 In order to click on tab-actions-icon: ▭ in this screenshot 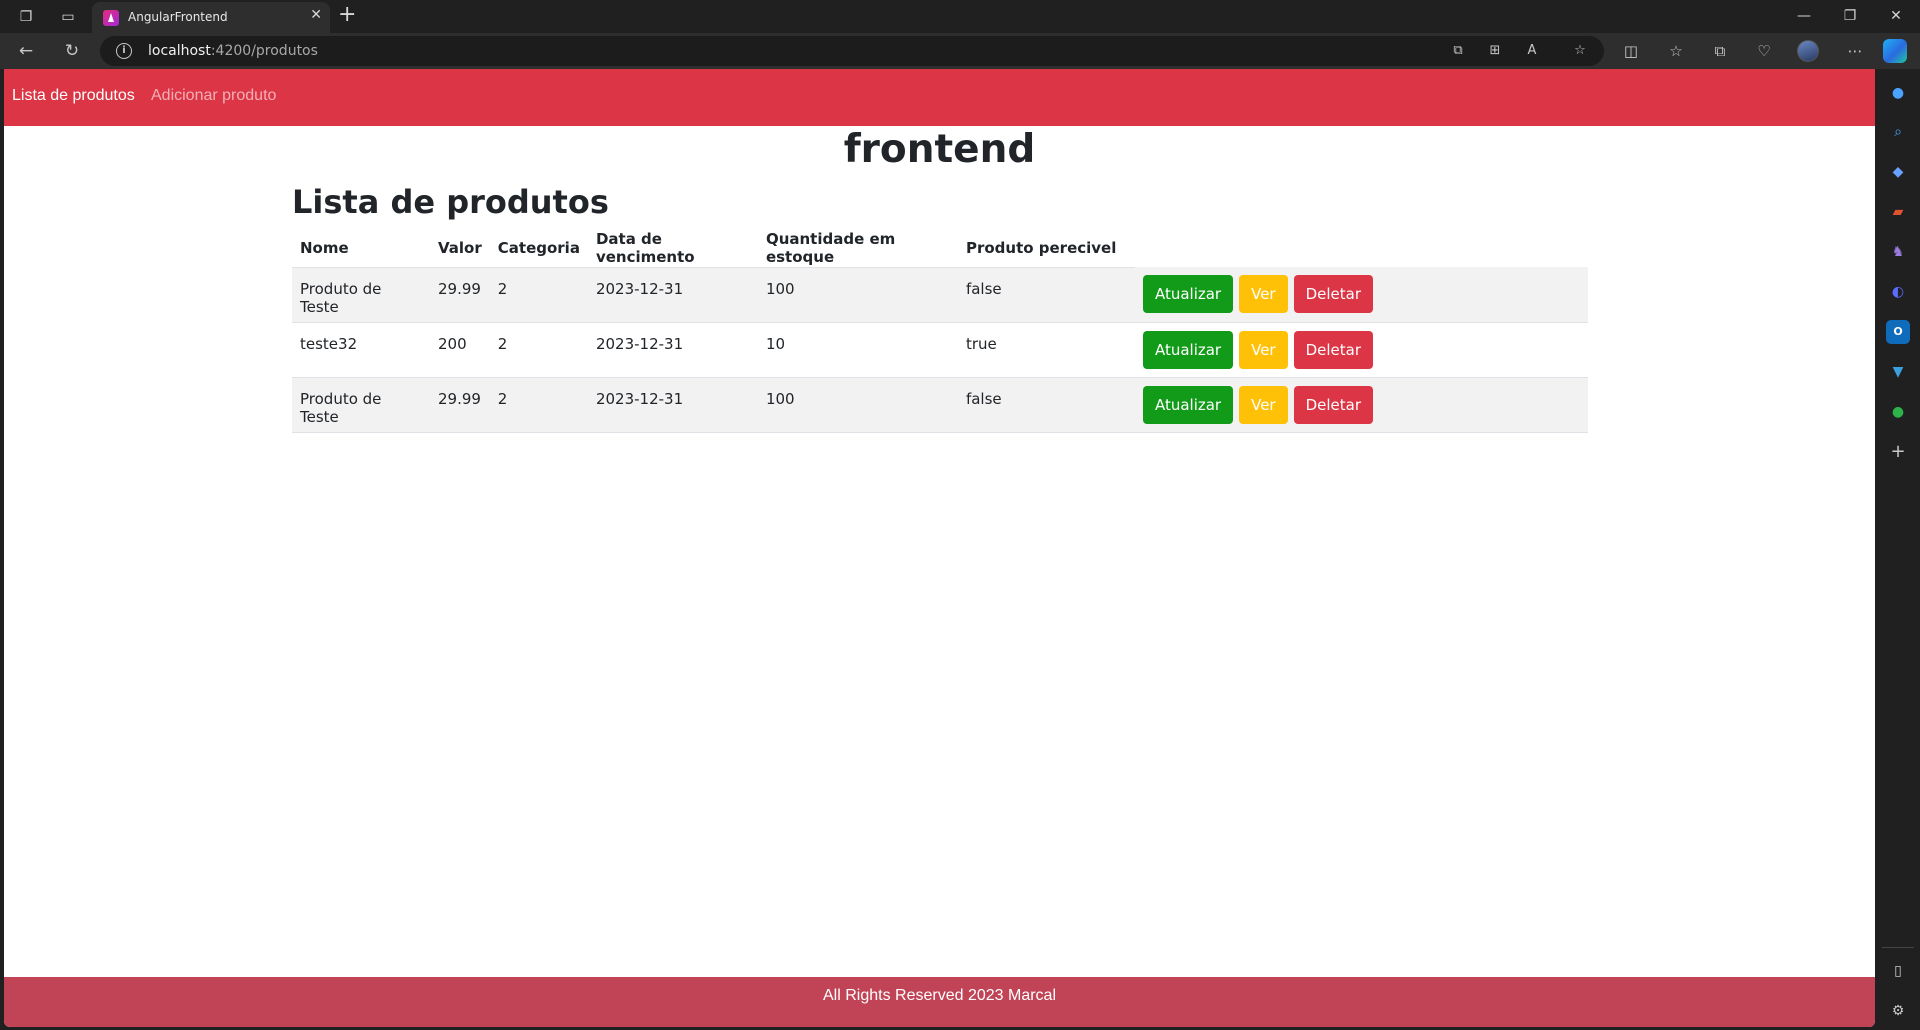, I will do `click(68, 17)`.